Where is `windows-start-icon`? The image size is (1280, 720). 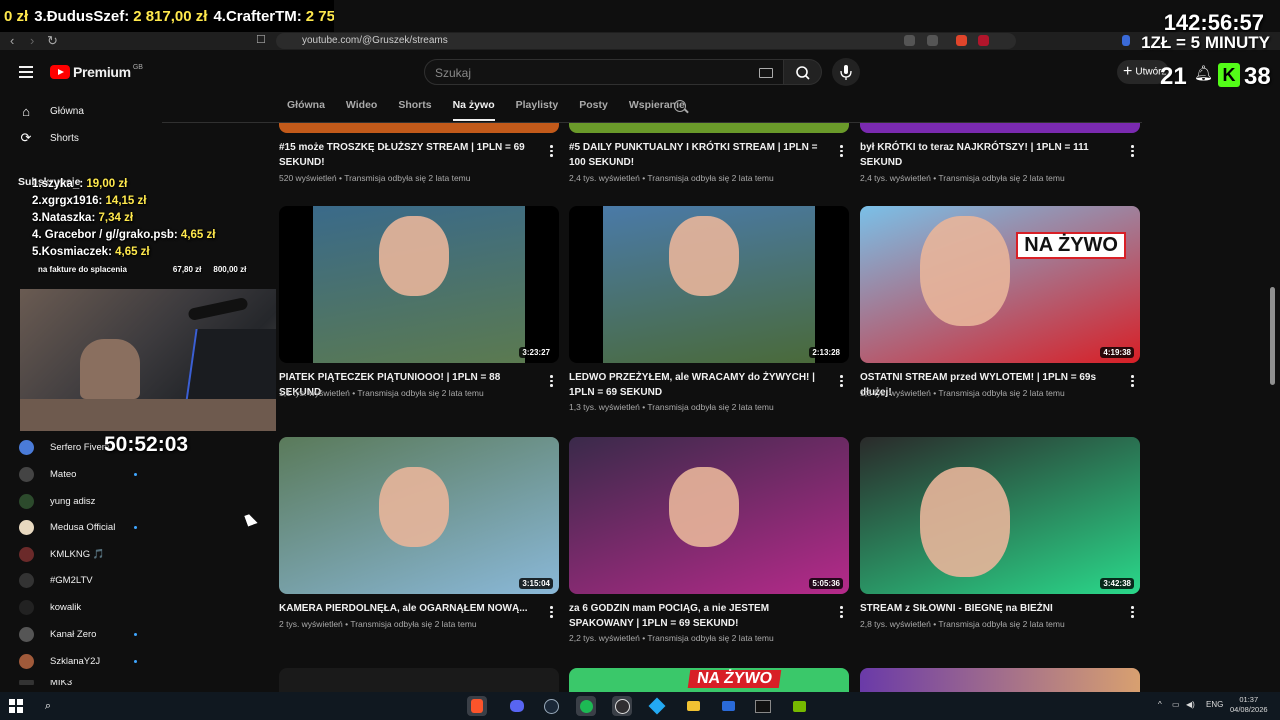 windows-start-icon is located at coordinates (16, 706).